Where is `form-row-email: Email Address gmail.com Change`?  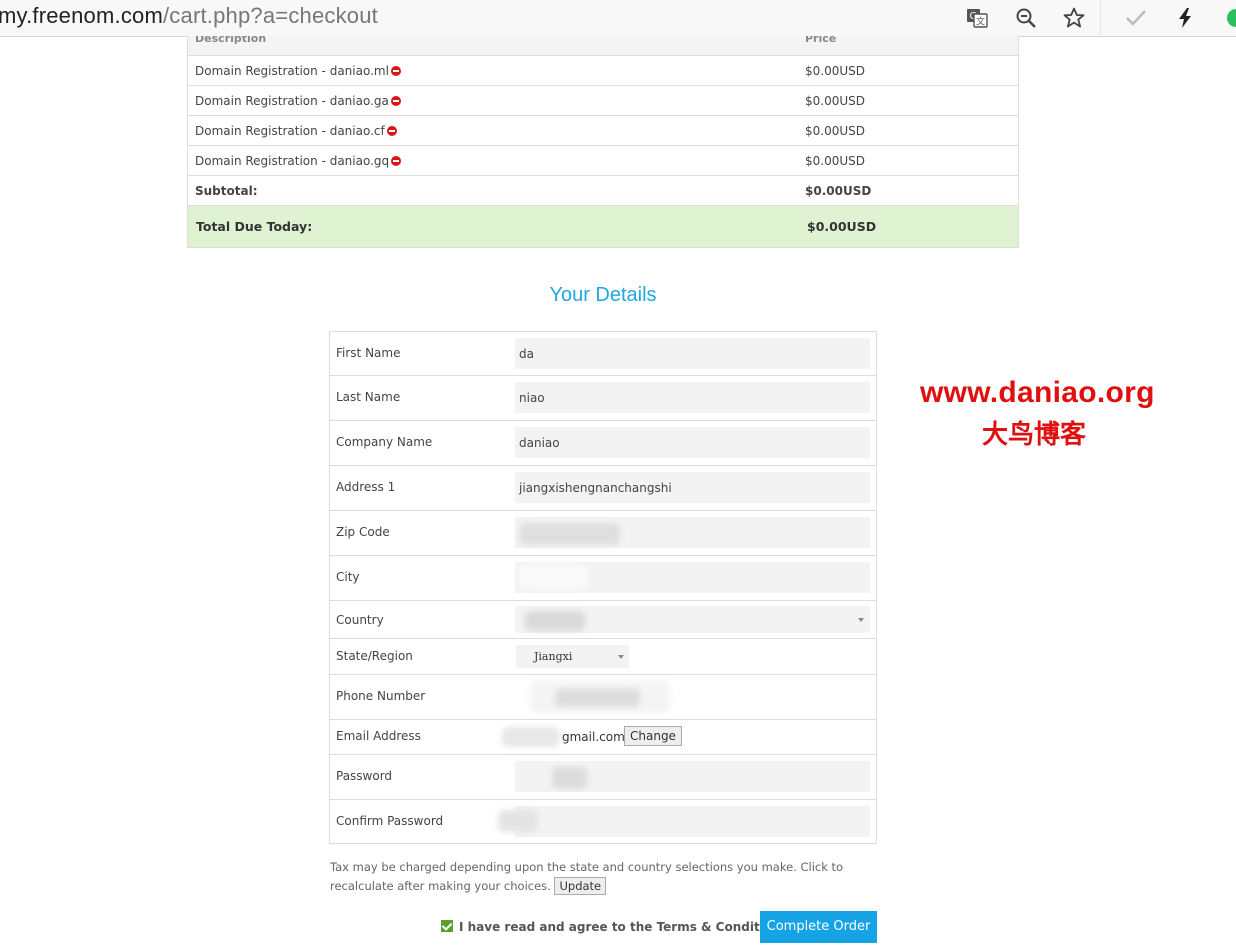 form-row-email: Email Address gmail.com Change is located at coordinates (603, 737).